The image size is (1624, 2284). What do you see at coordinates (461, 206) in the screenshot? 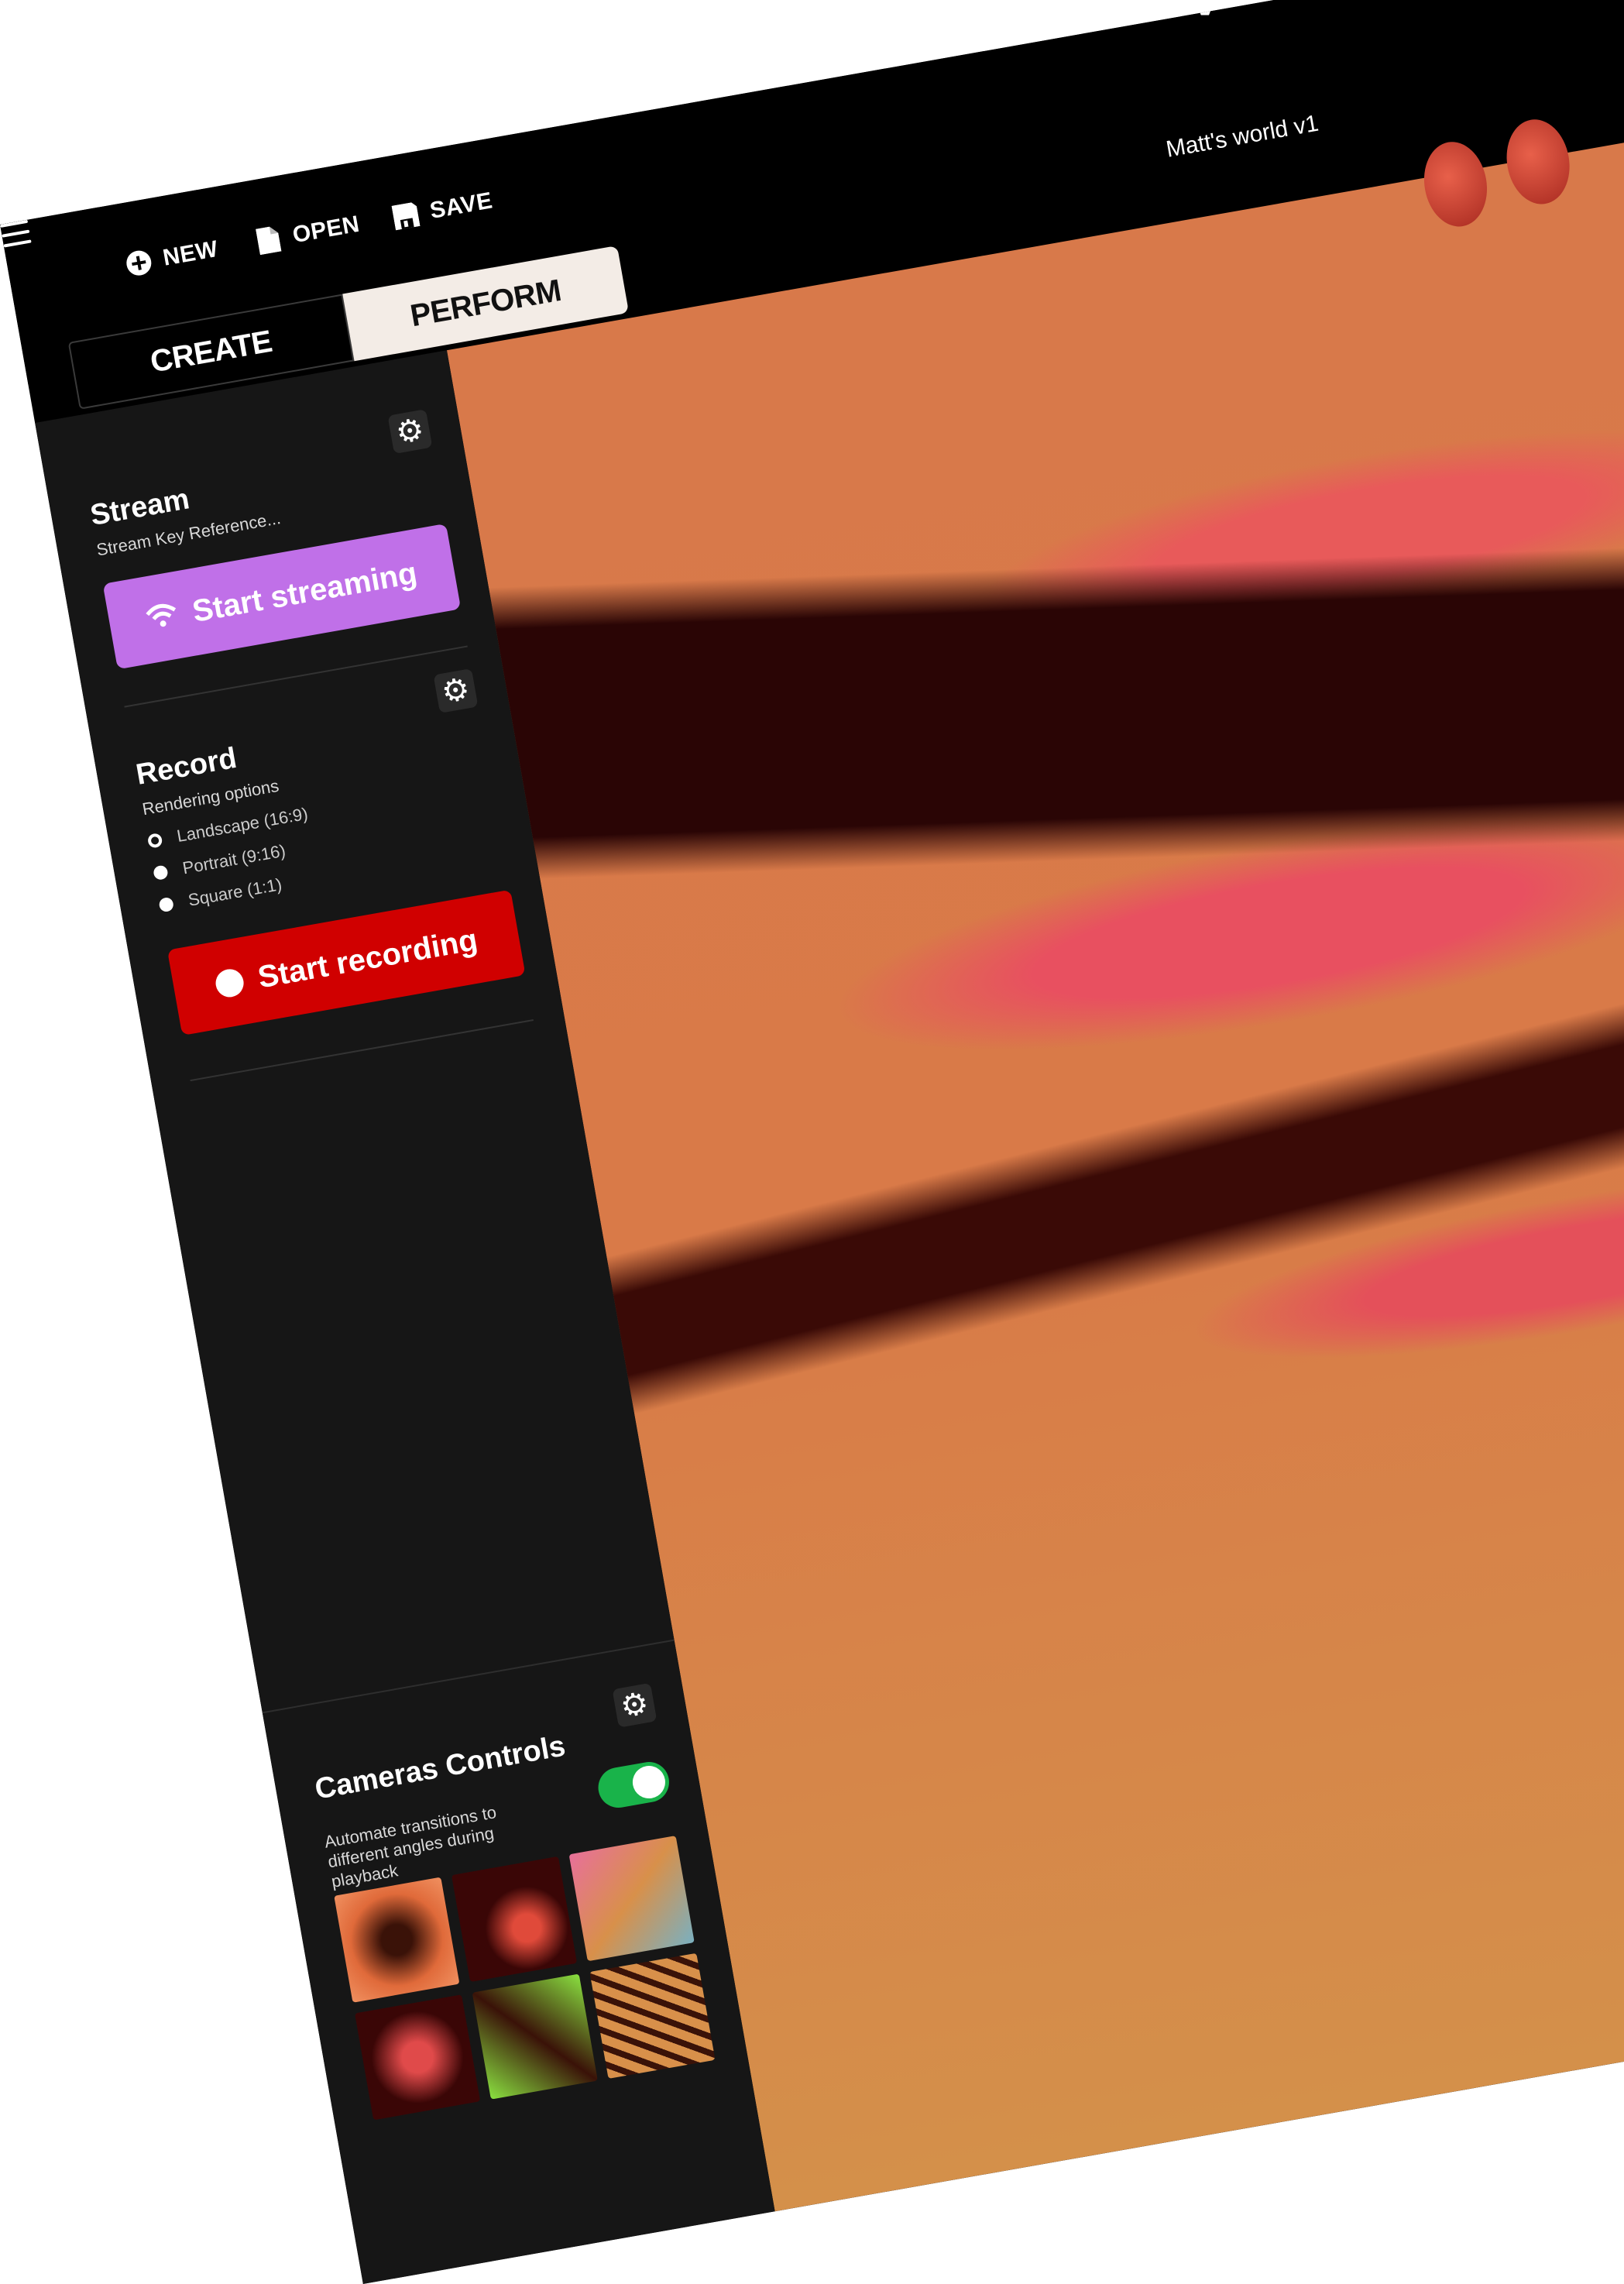
I see `save-label: SAVE` at bounding box center [461, 206].